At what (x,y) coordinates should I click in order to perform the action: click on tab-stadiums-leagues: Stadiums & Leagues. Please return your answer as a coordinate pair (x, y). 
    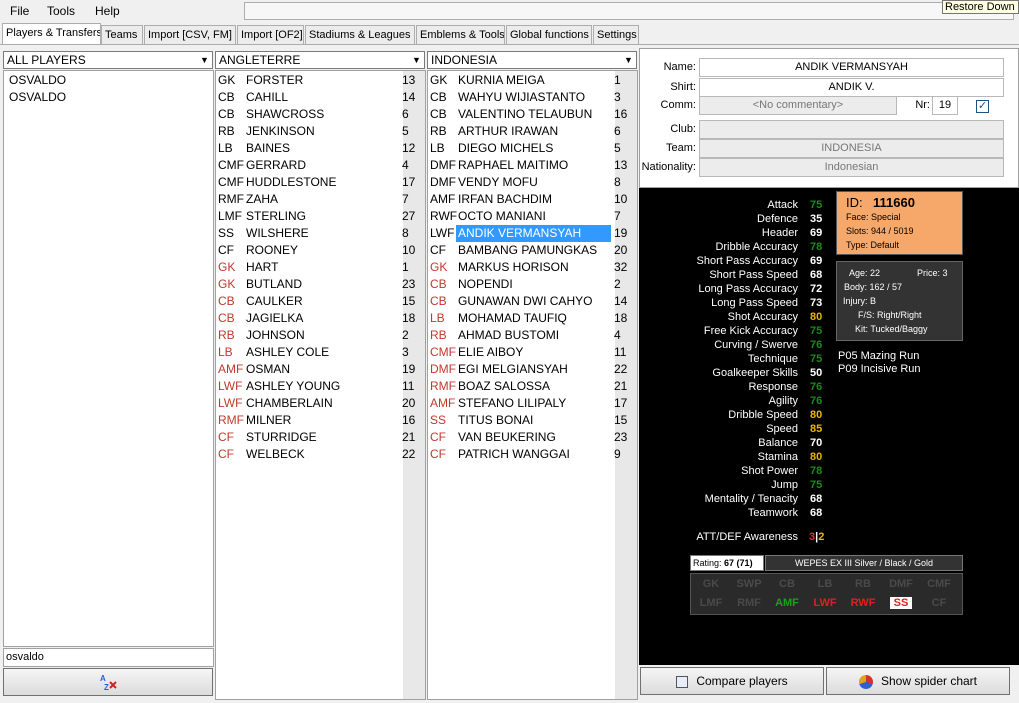
    Looking at the image, I should click on (360, 35).